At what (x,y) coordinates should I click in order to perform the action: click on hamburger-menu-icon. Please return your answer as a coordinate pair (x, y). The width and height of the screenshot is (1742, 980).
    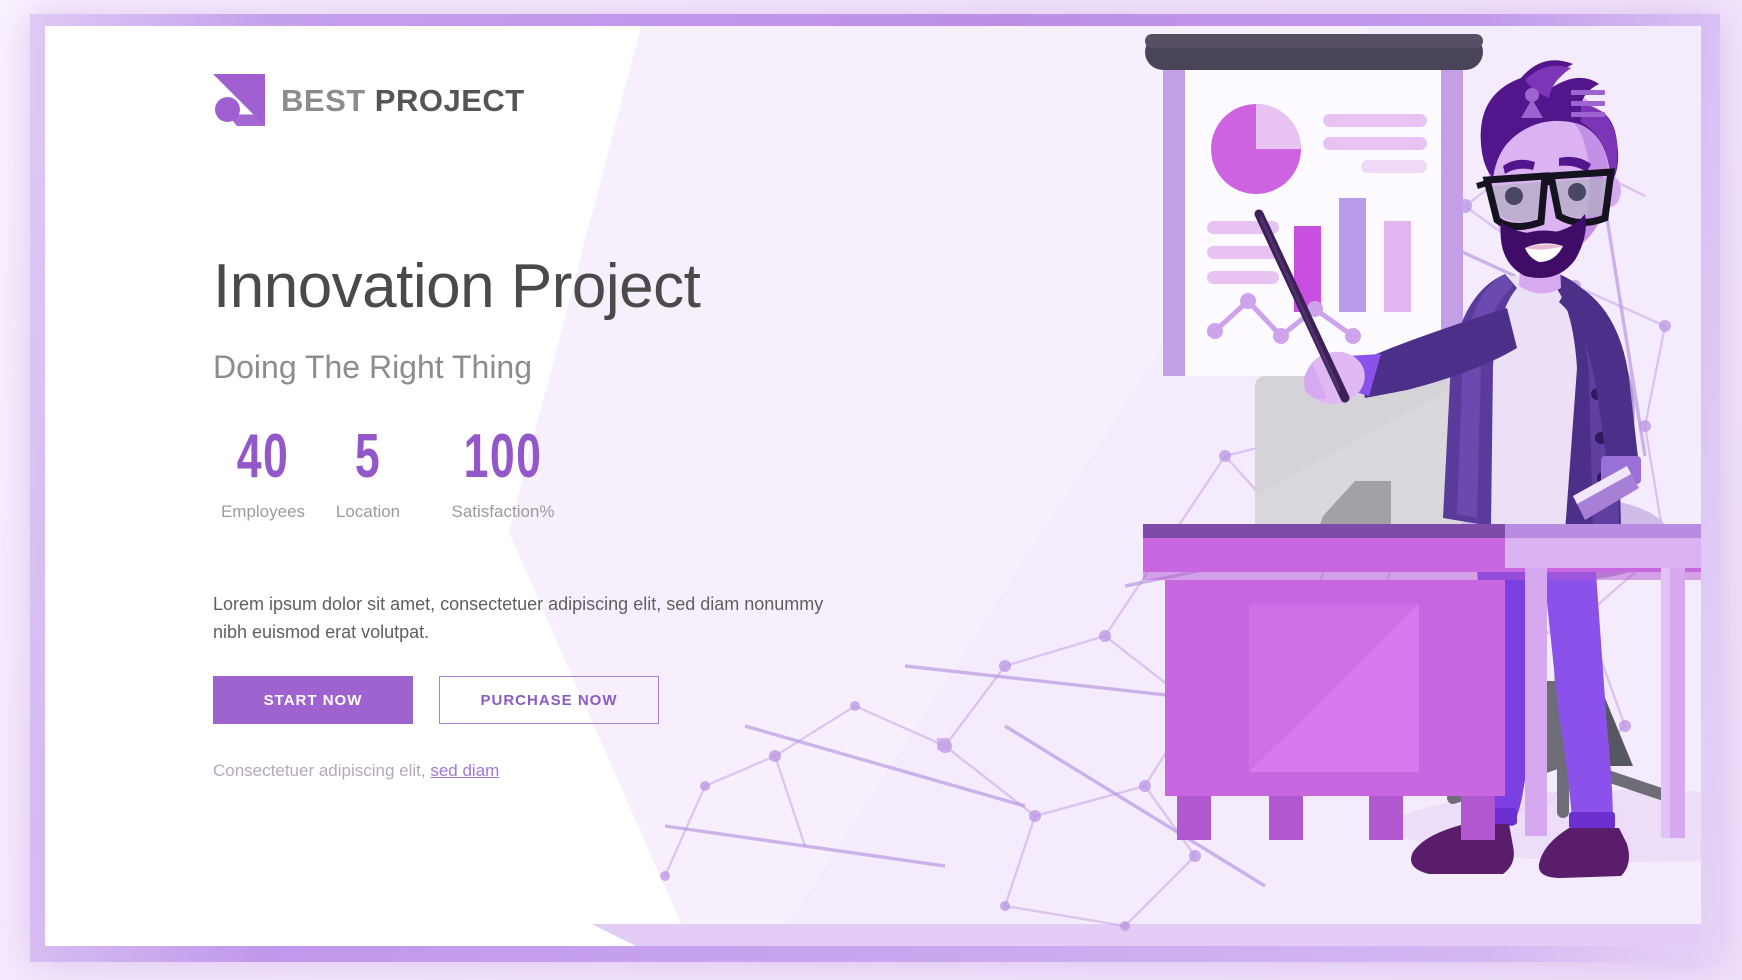
    Looking at the image, I should click on (1588, 103).